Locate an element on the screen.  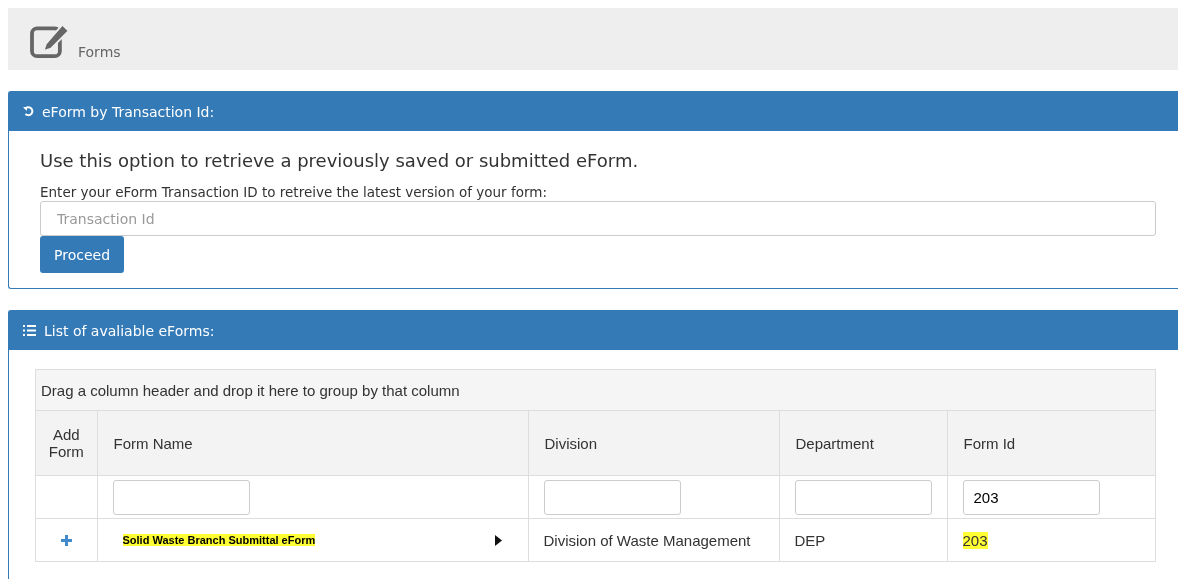
column-header: Division is located at coordinates (653, 443).